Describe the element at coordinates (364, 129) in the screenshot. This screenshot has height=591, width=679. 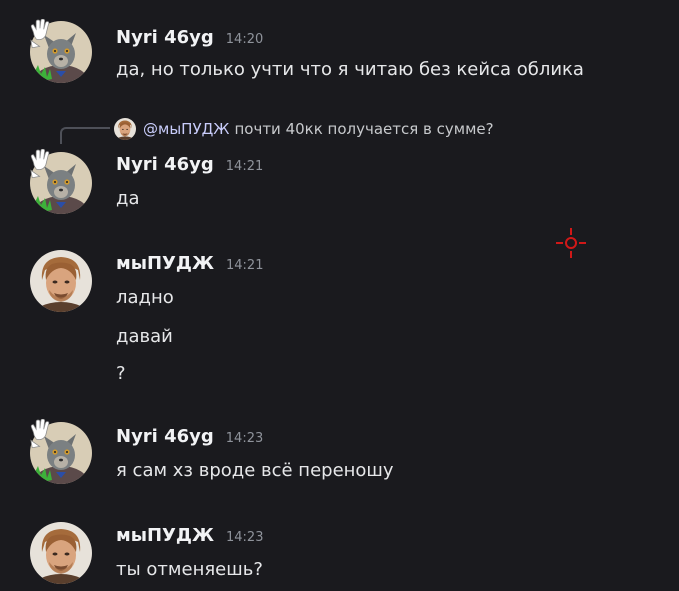
I see `reply-text: почти 40кк получается в сумме?` at that location.